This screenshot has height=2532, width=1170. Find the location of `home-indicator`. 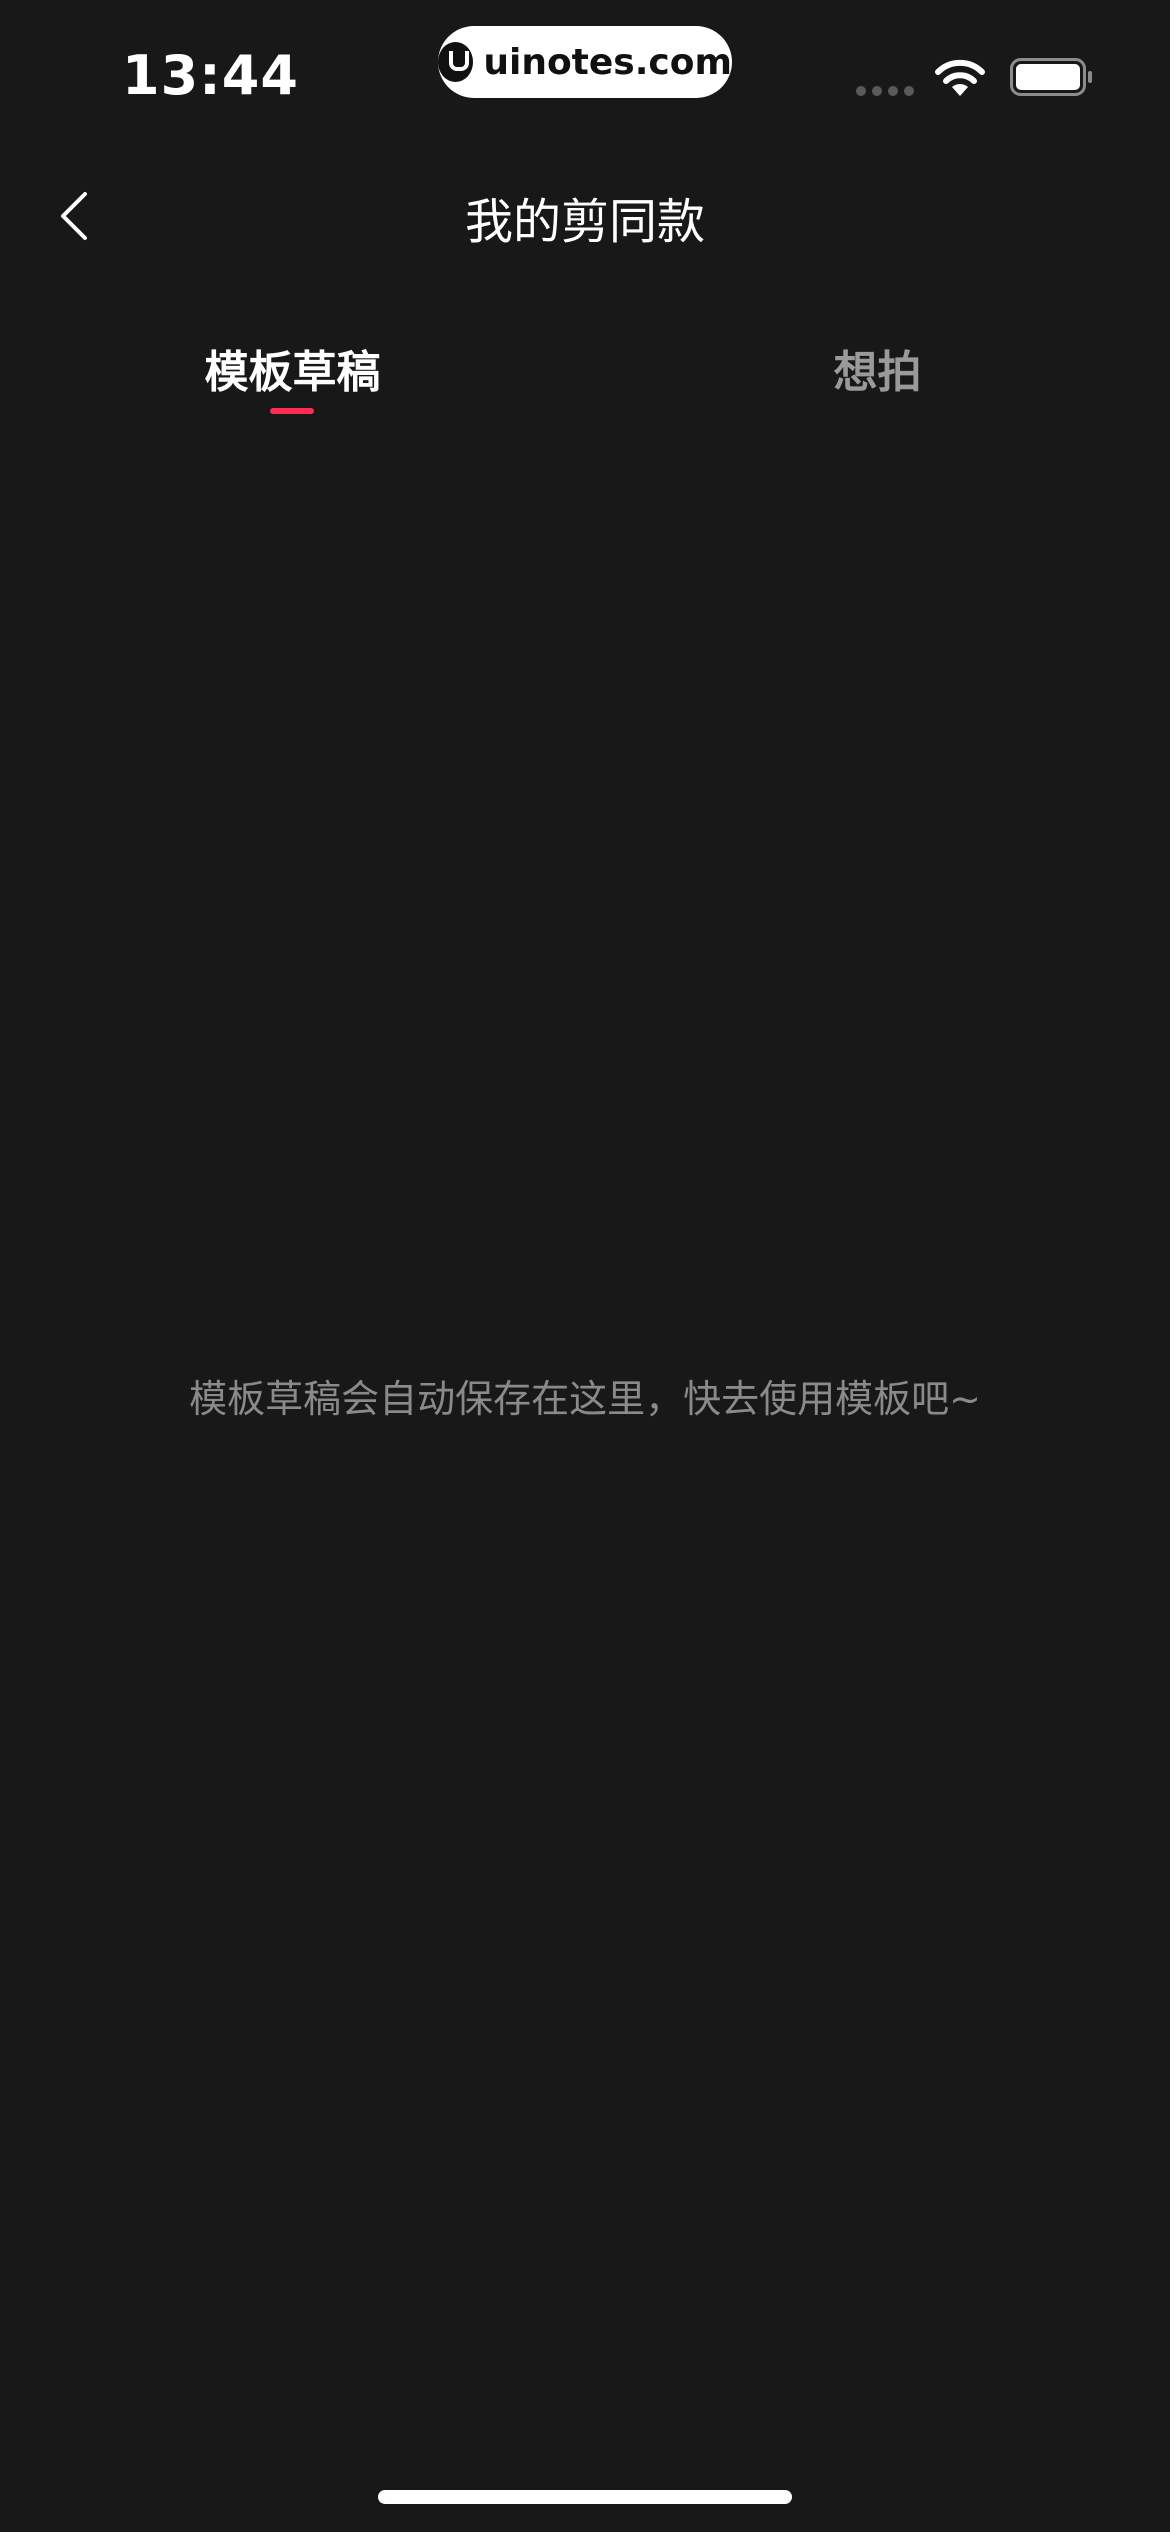

home-indicator is located at coordinates (585, 2497).